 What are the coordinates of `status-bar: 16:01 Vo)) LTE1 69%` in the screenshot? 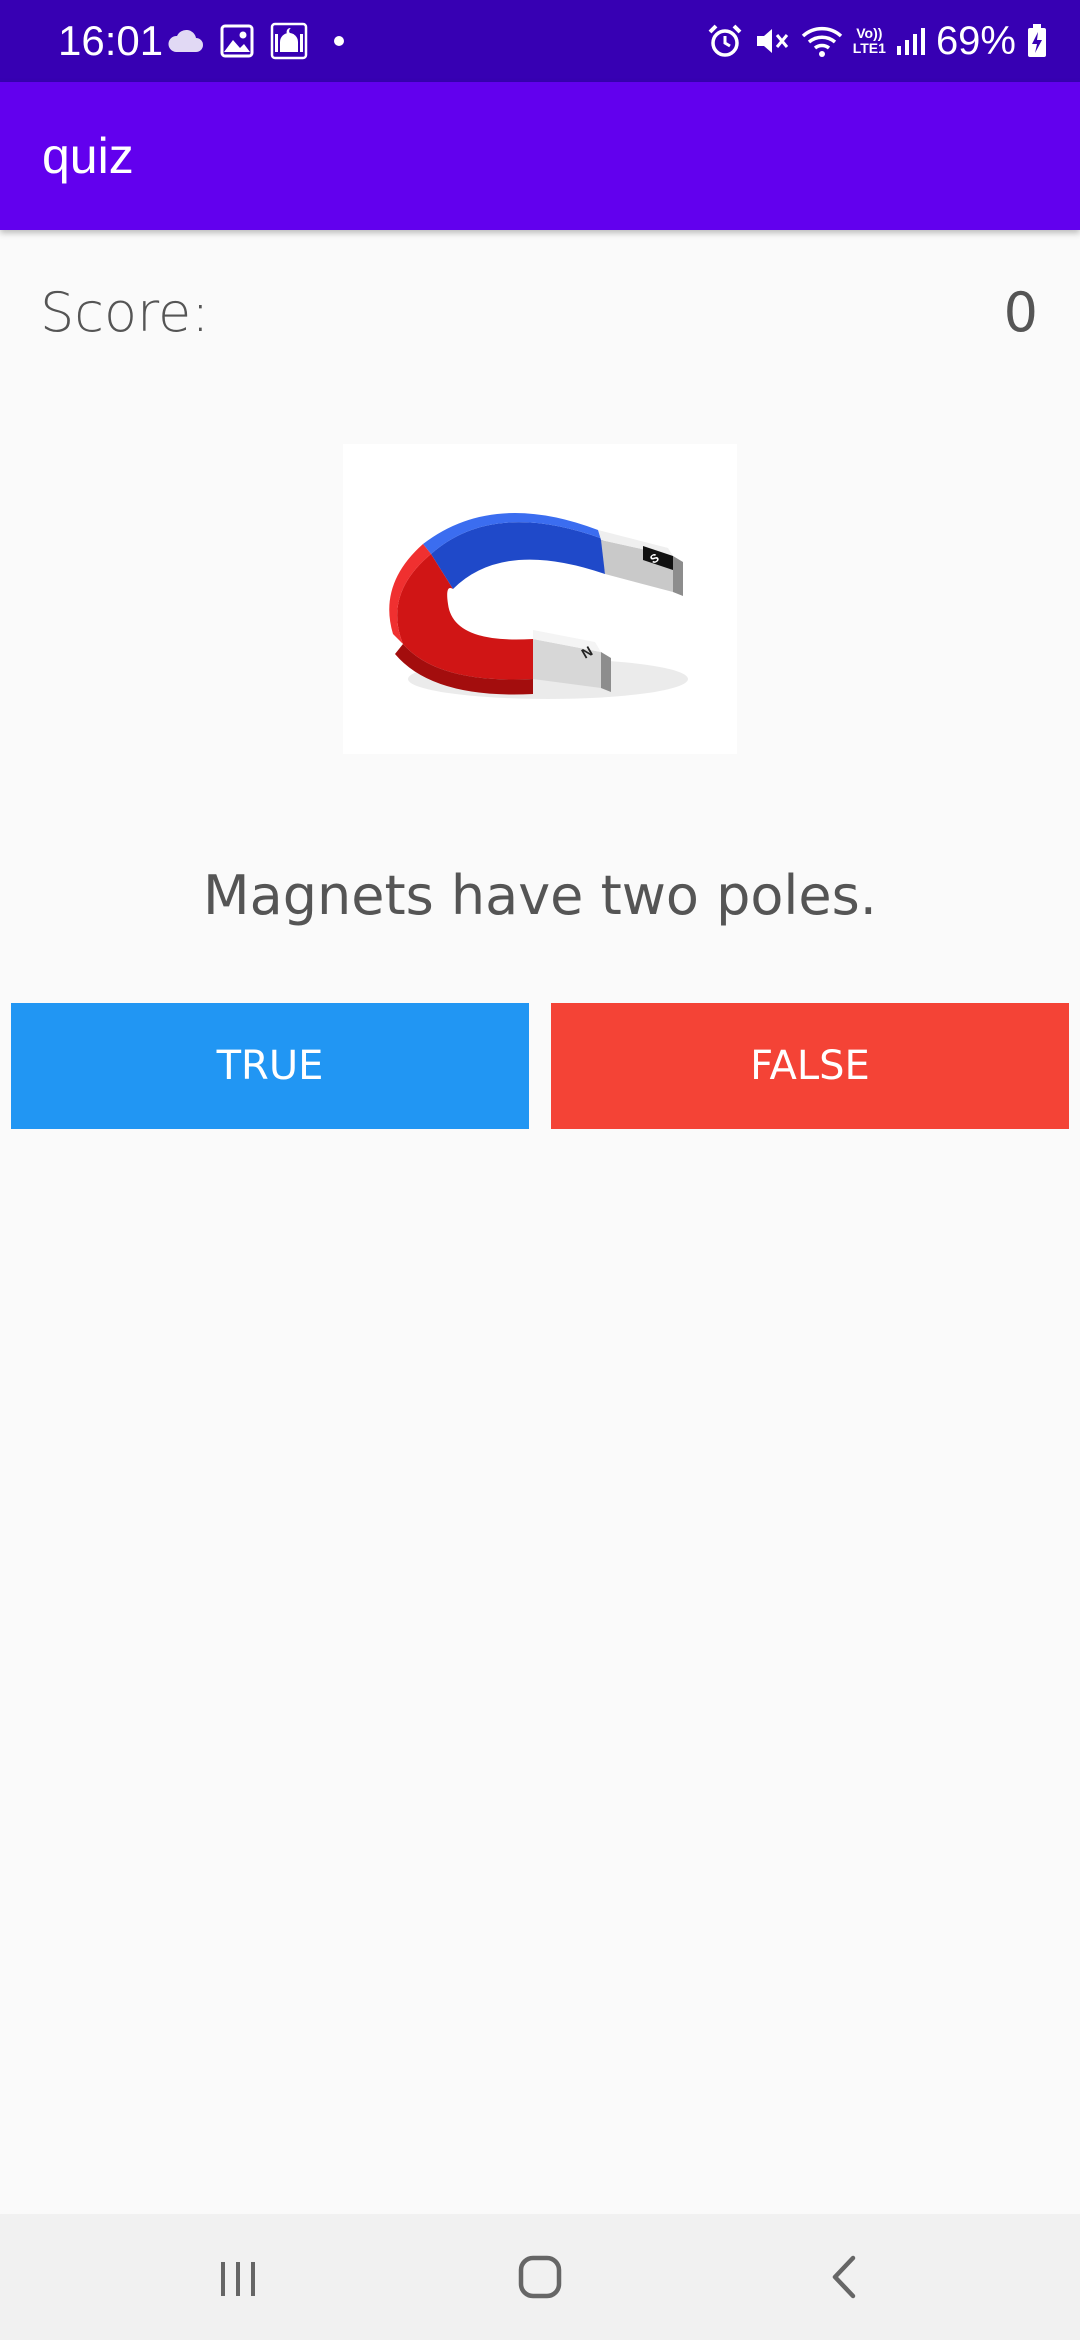 It's located at (540, 41).